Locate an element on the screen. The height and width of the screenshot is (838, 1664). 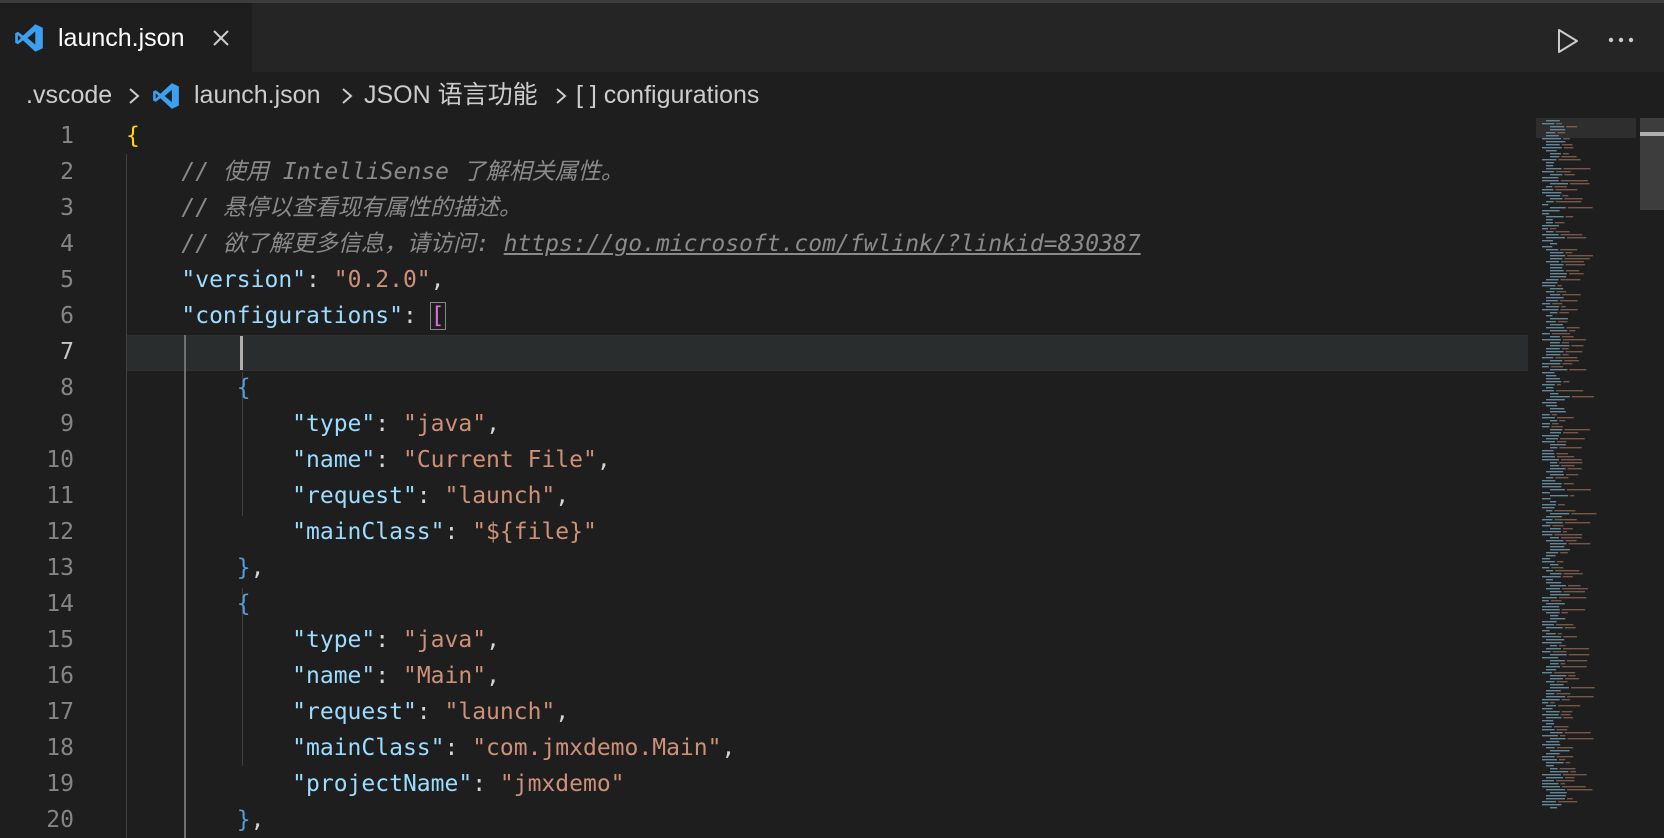
breadcrumb-configurations: [ ] configurations is located at coordinates (667, 95).